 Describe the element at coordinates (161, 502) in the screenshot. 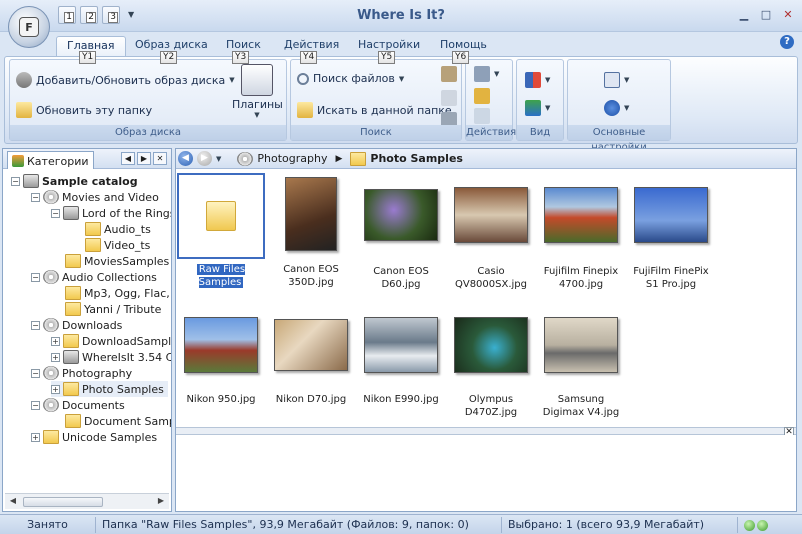

I see `scroll-right-icon: ▶` at that location.